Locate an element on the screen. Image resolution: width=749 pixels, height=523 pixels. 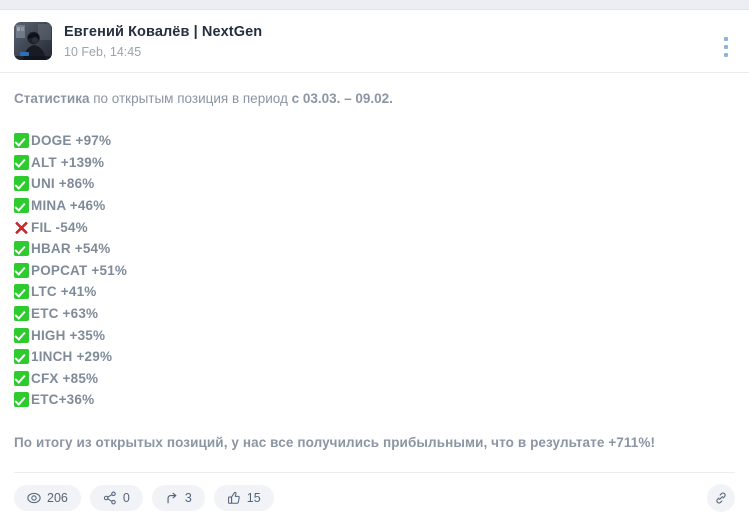
stat-value: 206 is located at coordinates (57, 497).